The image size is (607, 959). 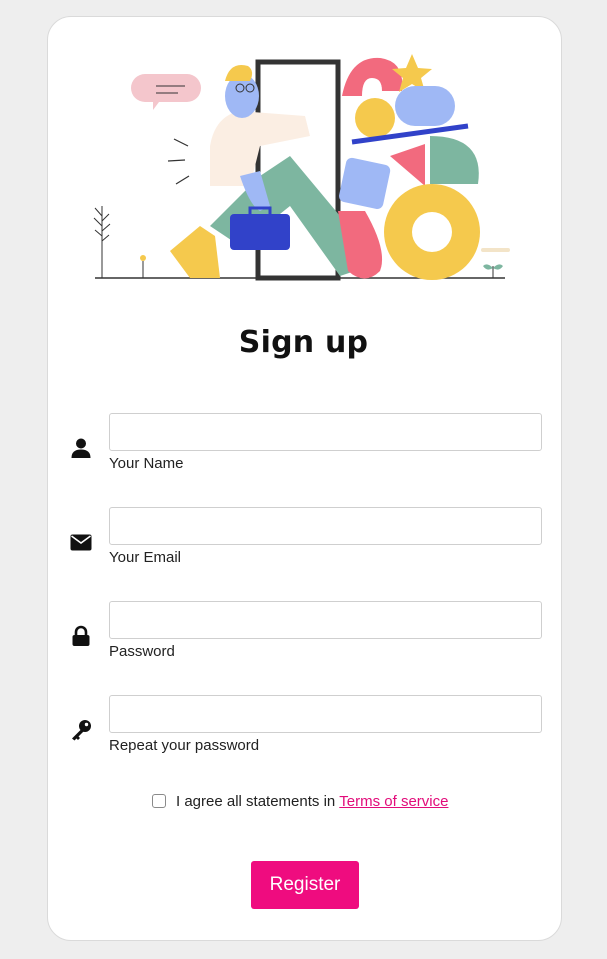 What do you see at coordinates (81, 635) in the screenshot?
I see `lock-icon` at bounding box center [81, 635].